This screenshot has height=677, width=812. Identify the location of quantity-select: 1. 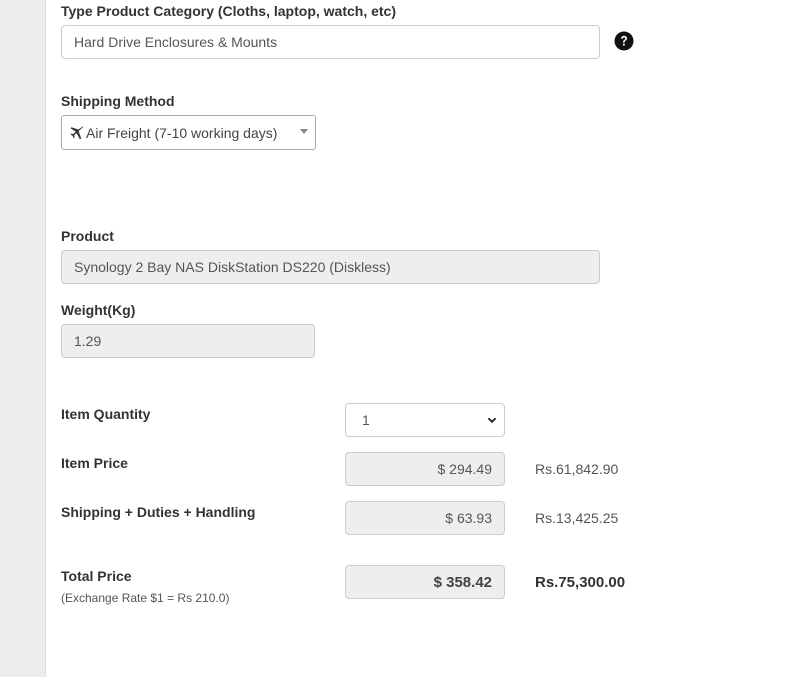
(425, 420).